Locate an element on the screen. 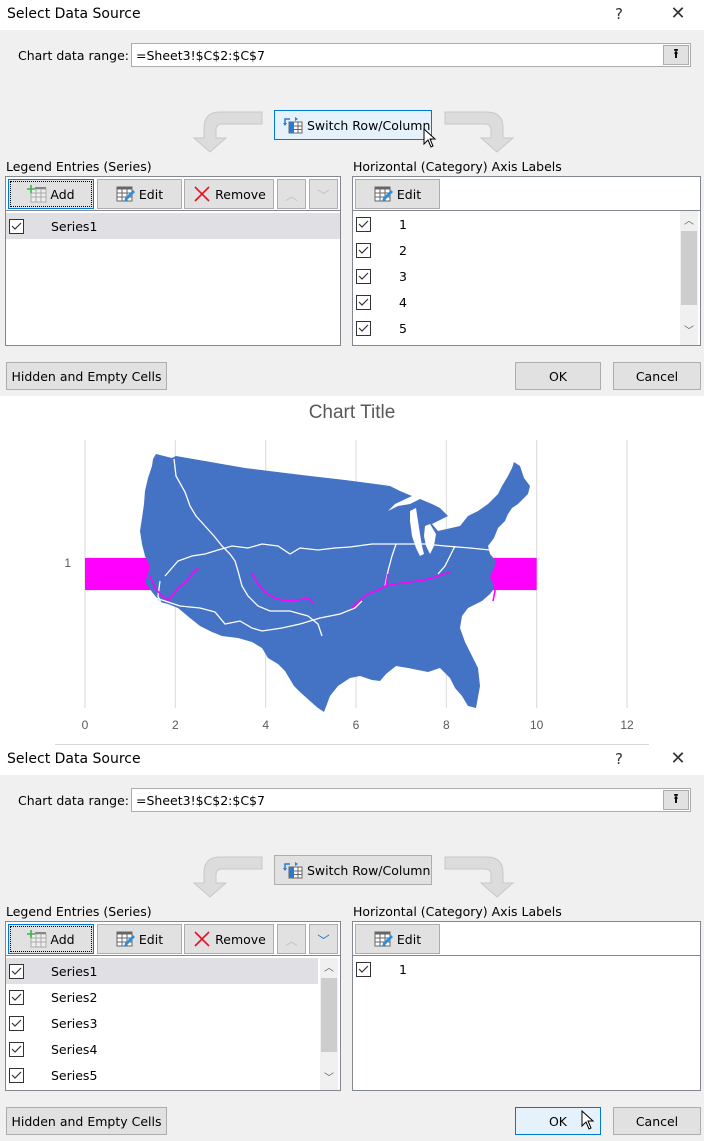 The height and width of the screenshot is (1141, 704). arrow-left-down-icon is located at coordinates (227, 877).